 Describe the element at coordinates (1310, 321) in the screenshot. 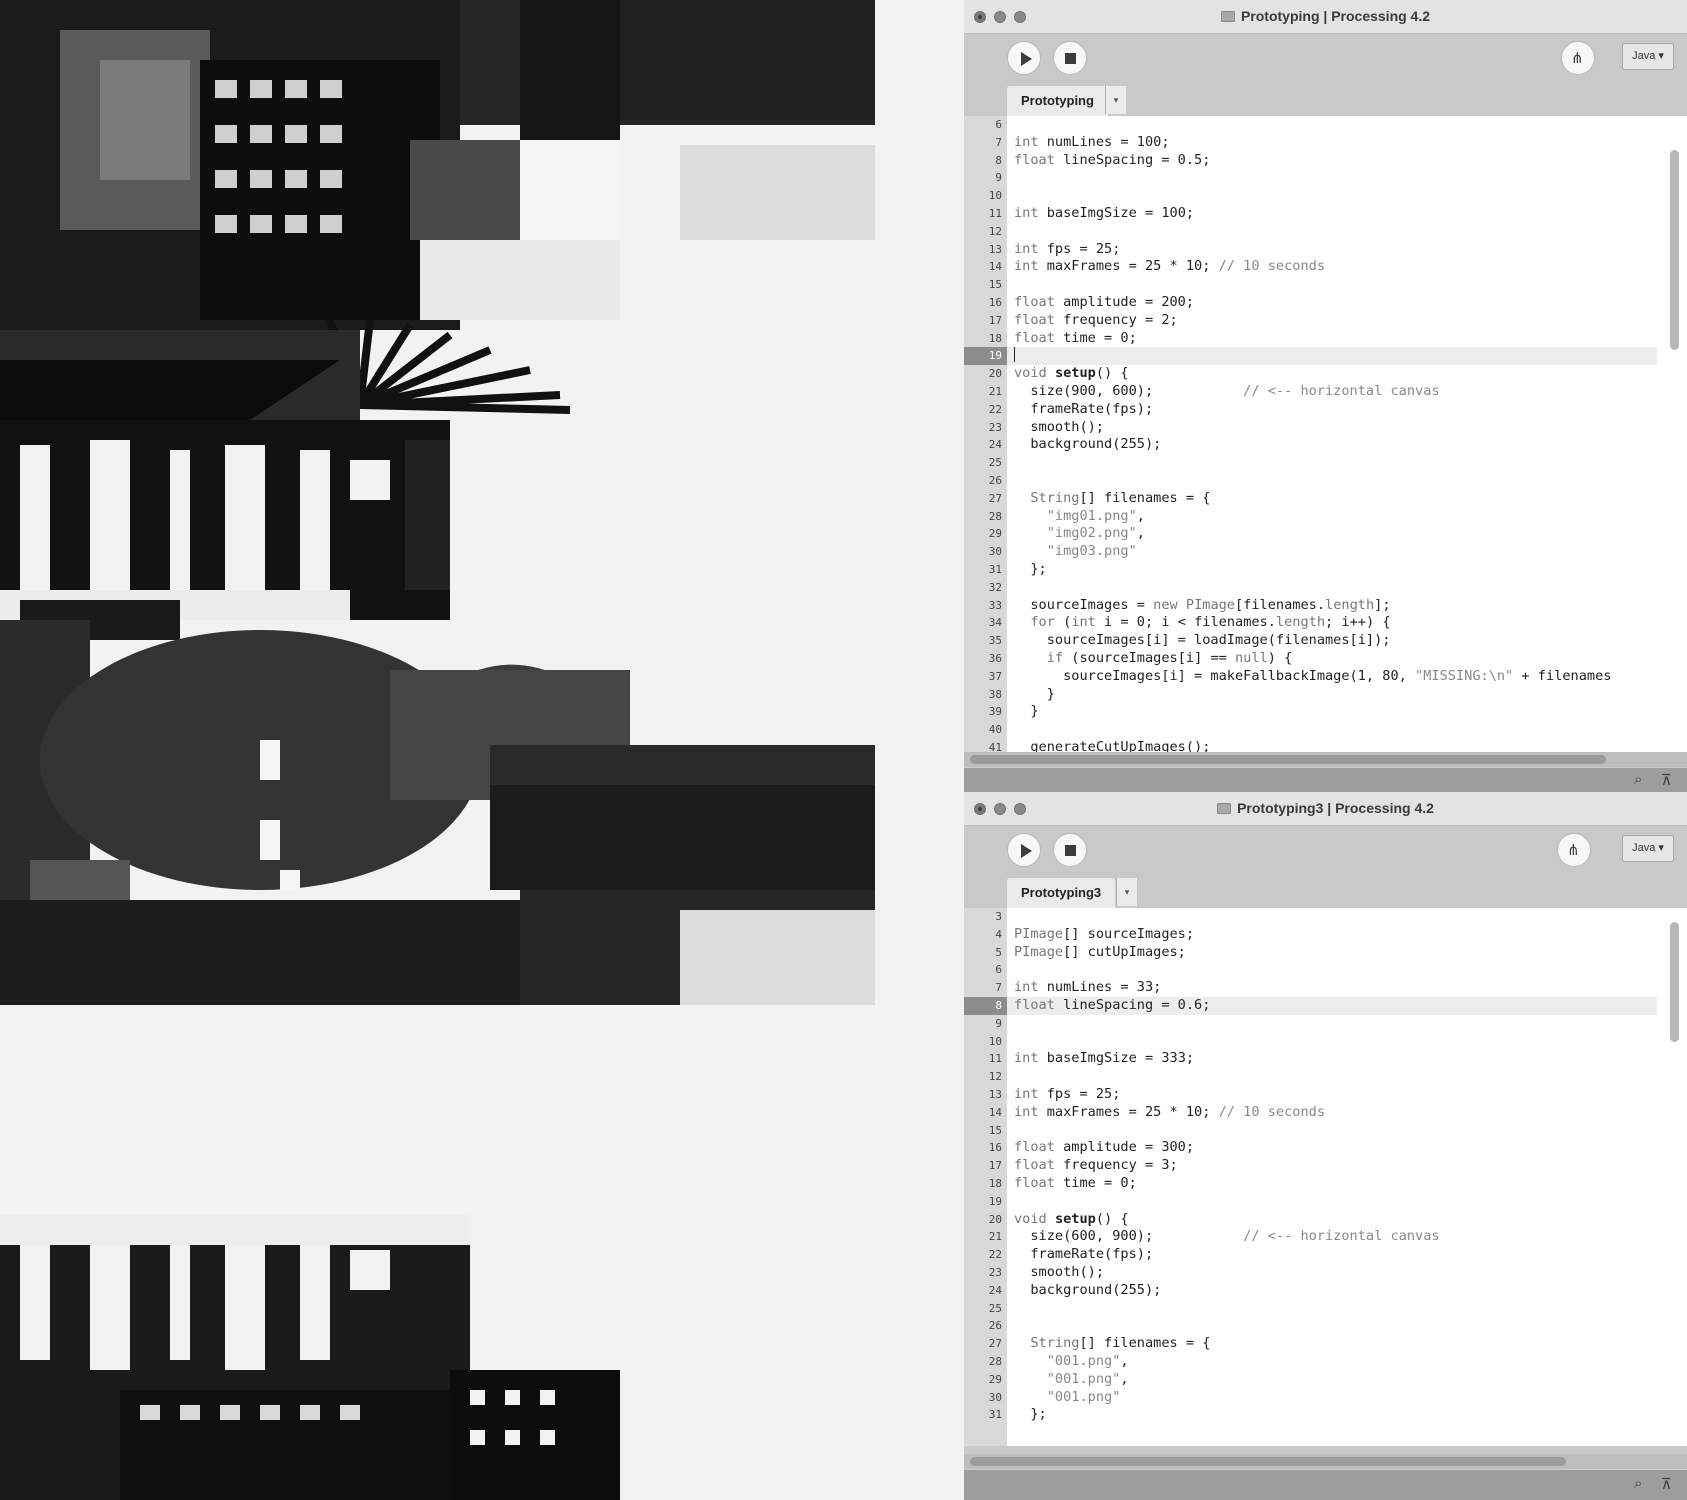

I see `code-line: 17 float frequency = 2;` at that location.